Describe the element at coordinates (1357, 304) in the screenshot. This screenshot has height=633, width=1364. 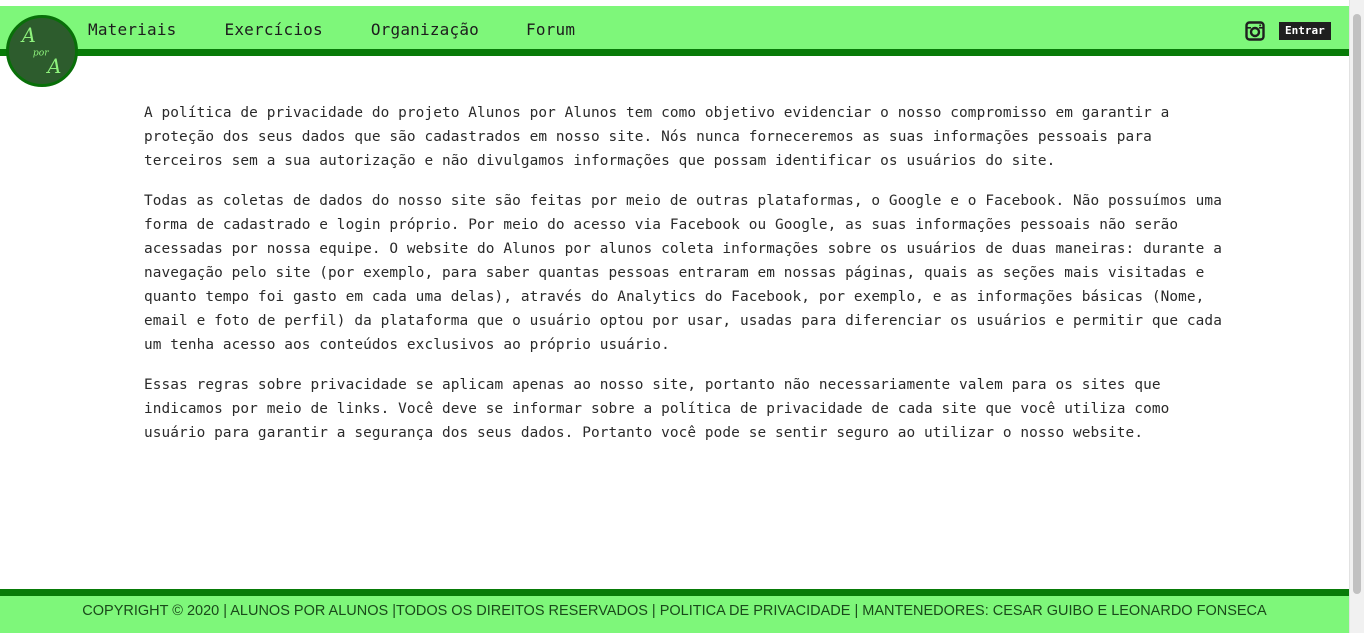
I see `scrollbar-thumb` at that location.